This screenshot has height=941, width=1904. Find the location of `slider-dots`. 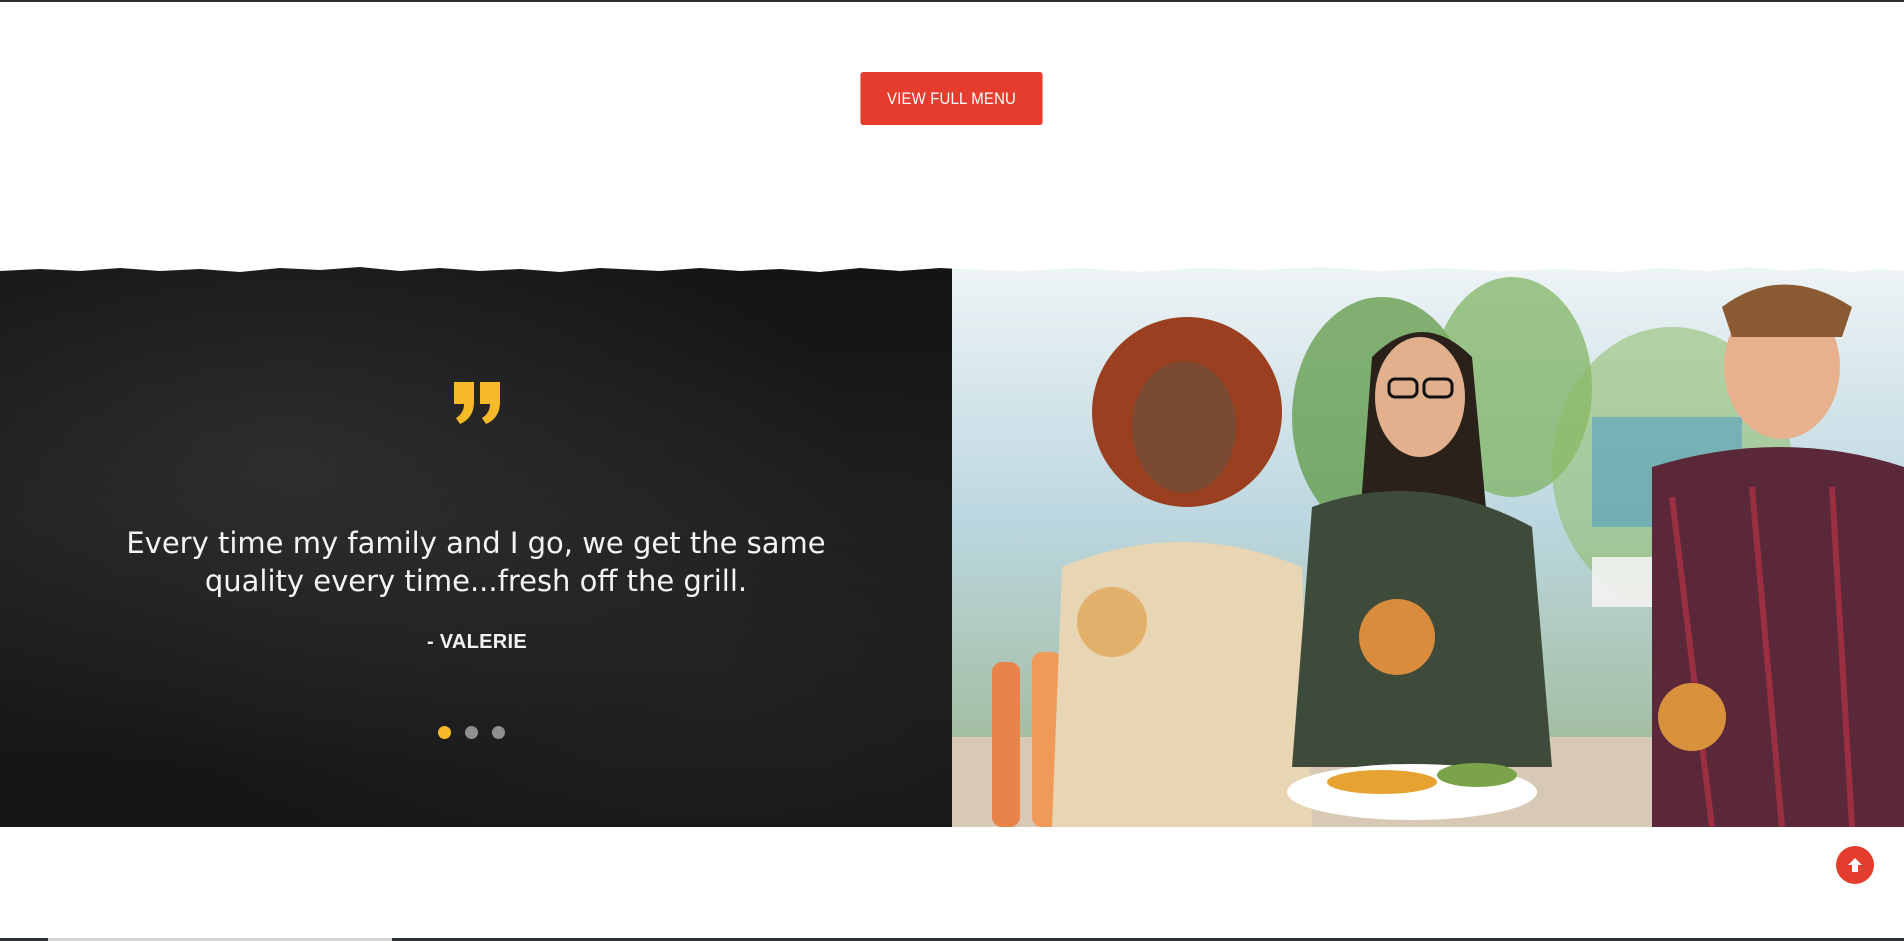

slider-dots is located at coordinates (471, 732).